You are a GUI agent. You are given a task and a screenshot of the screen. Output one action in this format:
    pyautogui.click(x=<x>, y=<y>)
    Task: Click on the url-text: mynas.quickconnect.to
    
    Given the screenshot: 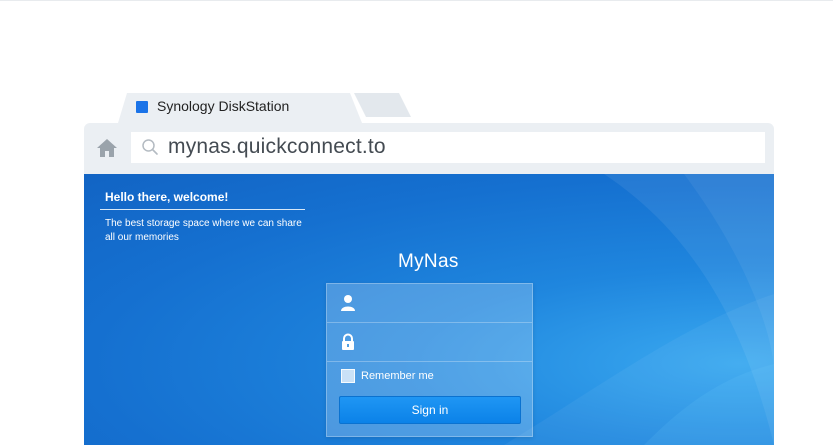 What is the action you would take?
    pyautogui.click(x=277, y=147)
    